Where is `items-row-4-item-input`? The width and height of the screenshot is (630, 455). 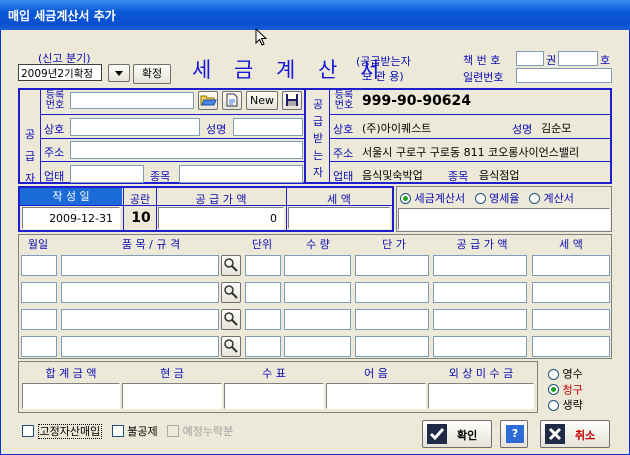
items-row-4-item-input is located at coordinates (140, 346).